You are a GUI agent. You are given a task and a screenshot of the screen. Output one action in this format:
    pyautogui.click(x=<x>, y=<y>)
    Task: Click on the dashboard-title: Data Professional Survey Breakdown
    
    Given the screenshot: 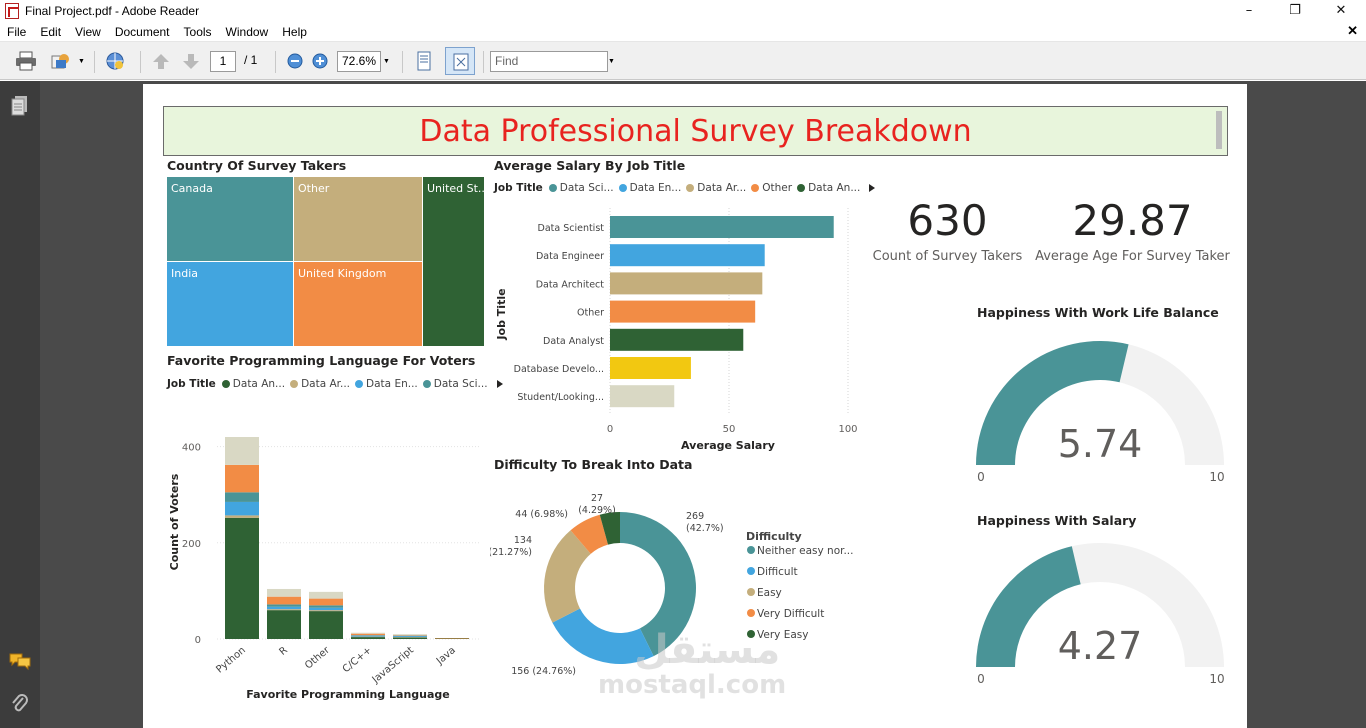 What is the action you would take?
    pyautogui.click(x=695, y=131)
    